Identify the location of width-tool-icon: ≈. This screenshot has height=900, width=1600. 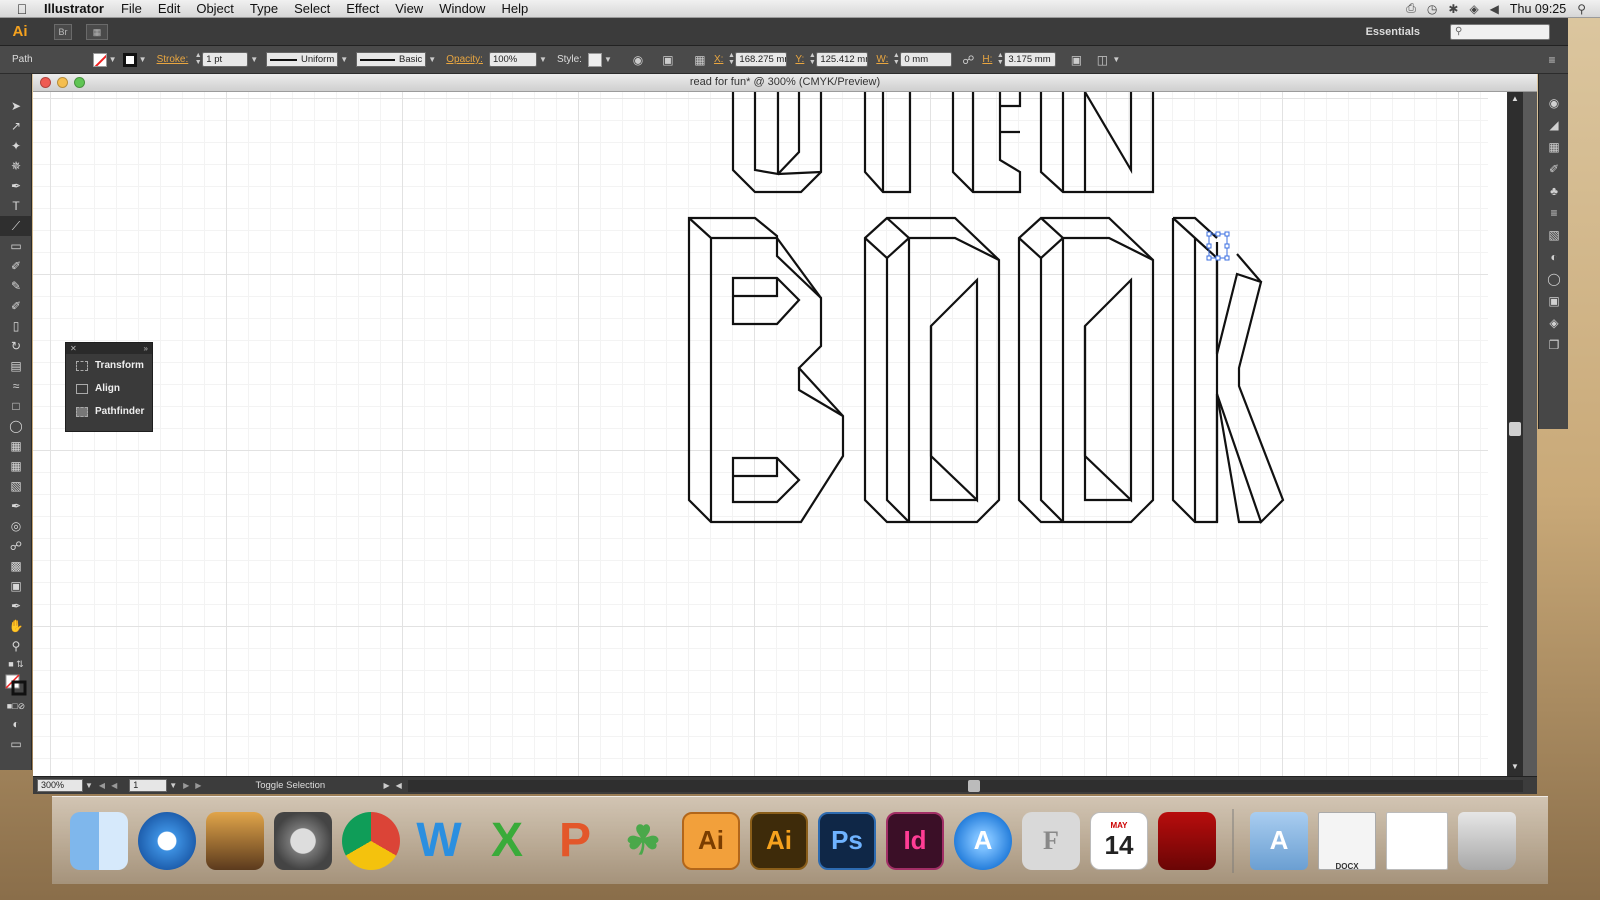
(16, 386).